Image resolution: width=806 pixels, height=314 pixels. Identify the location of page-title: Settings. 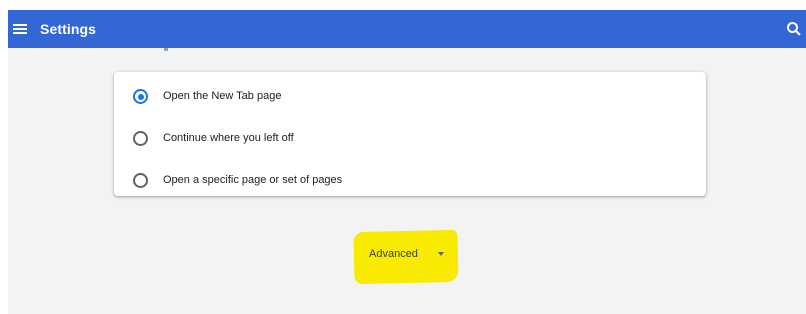
(68, 29).